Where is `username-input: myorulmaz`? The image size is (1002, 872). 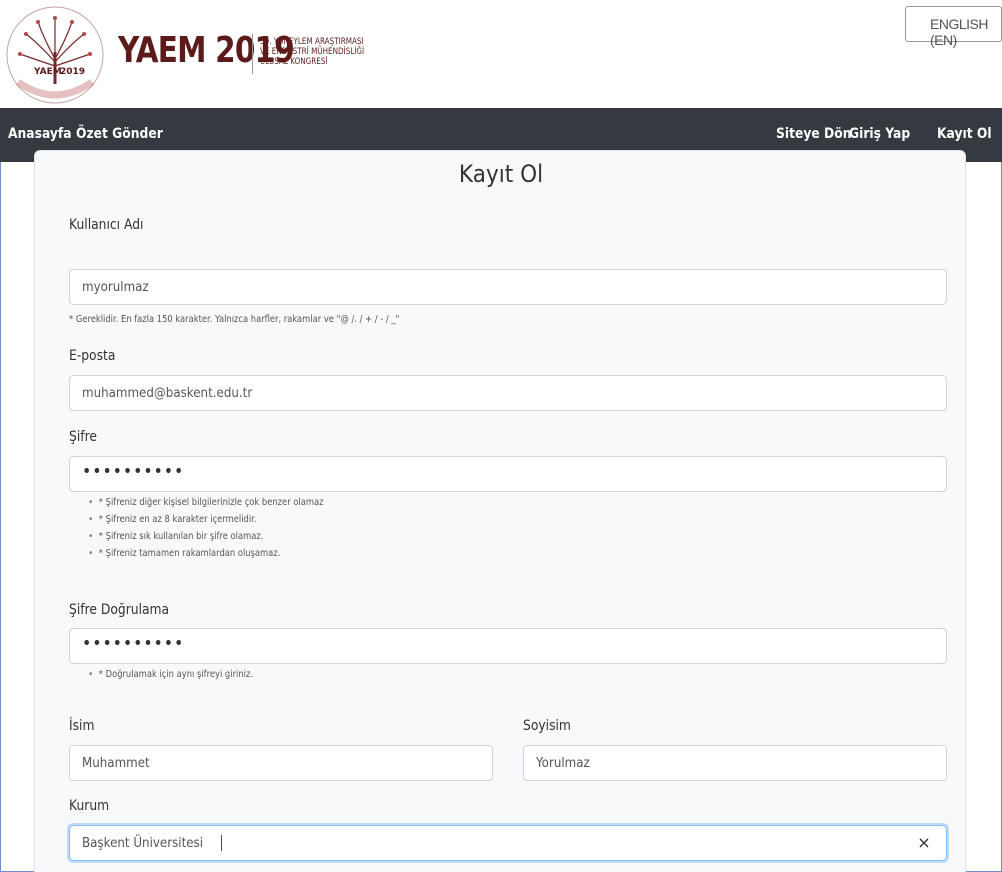
username-input: myorulmaz is located at coordinates (508, 287).